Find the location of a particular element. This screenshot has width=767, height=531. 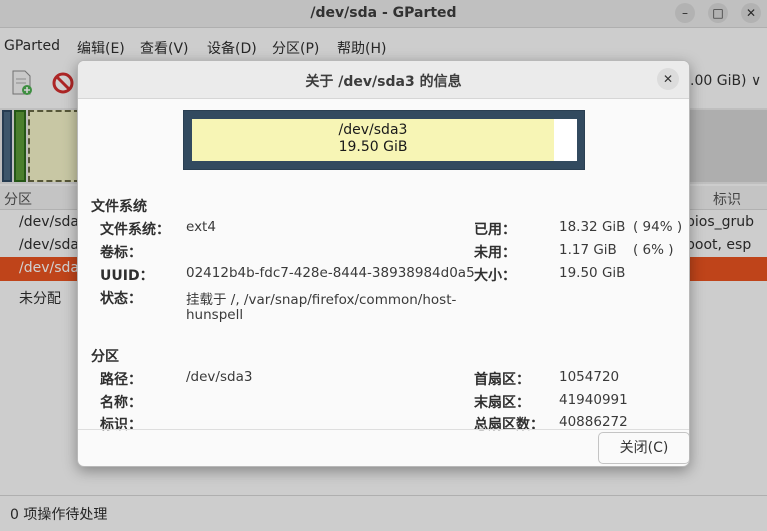

used-label: 已用： is located at coordinates (495, 230).